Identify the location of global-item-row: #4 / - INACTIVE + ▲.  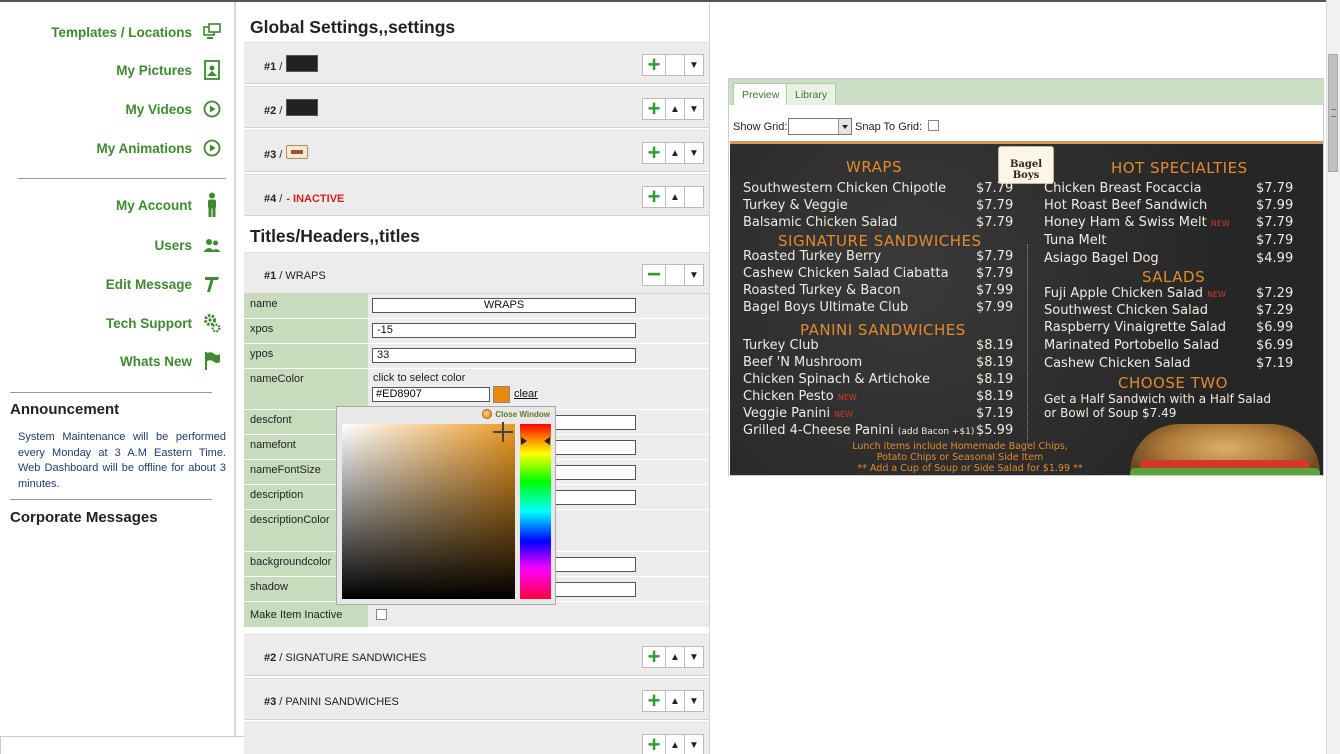
(476, 195).